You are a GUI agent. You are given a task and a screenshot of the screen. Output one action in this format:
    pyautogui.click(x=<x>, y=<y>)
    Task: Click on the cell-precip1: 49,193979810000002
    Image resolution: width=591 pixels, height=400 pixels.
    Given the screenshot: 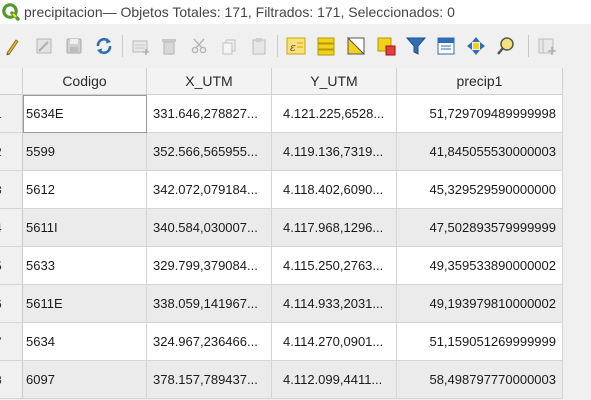 What is the action you would take?
    pyautogui.click(x=480, y=304)
    